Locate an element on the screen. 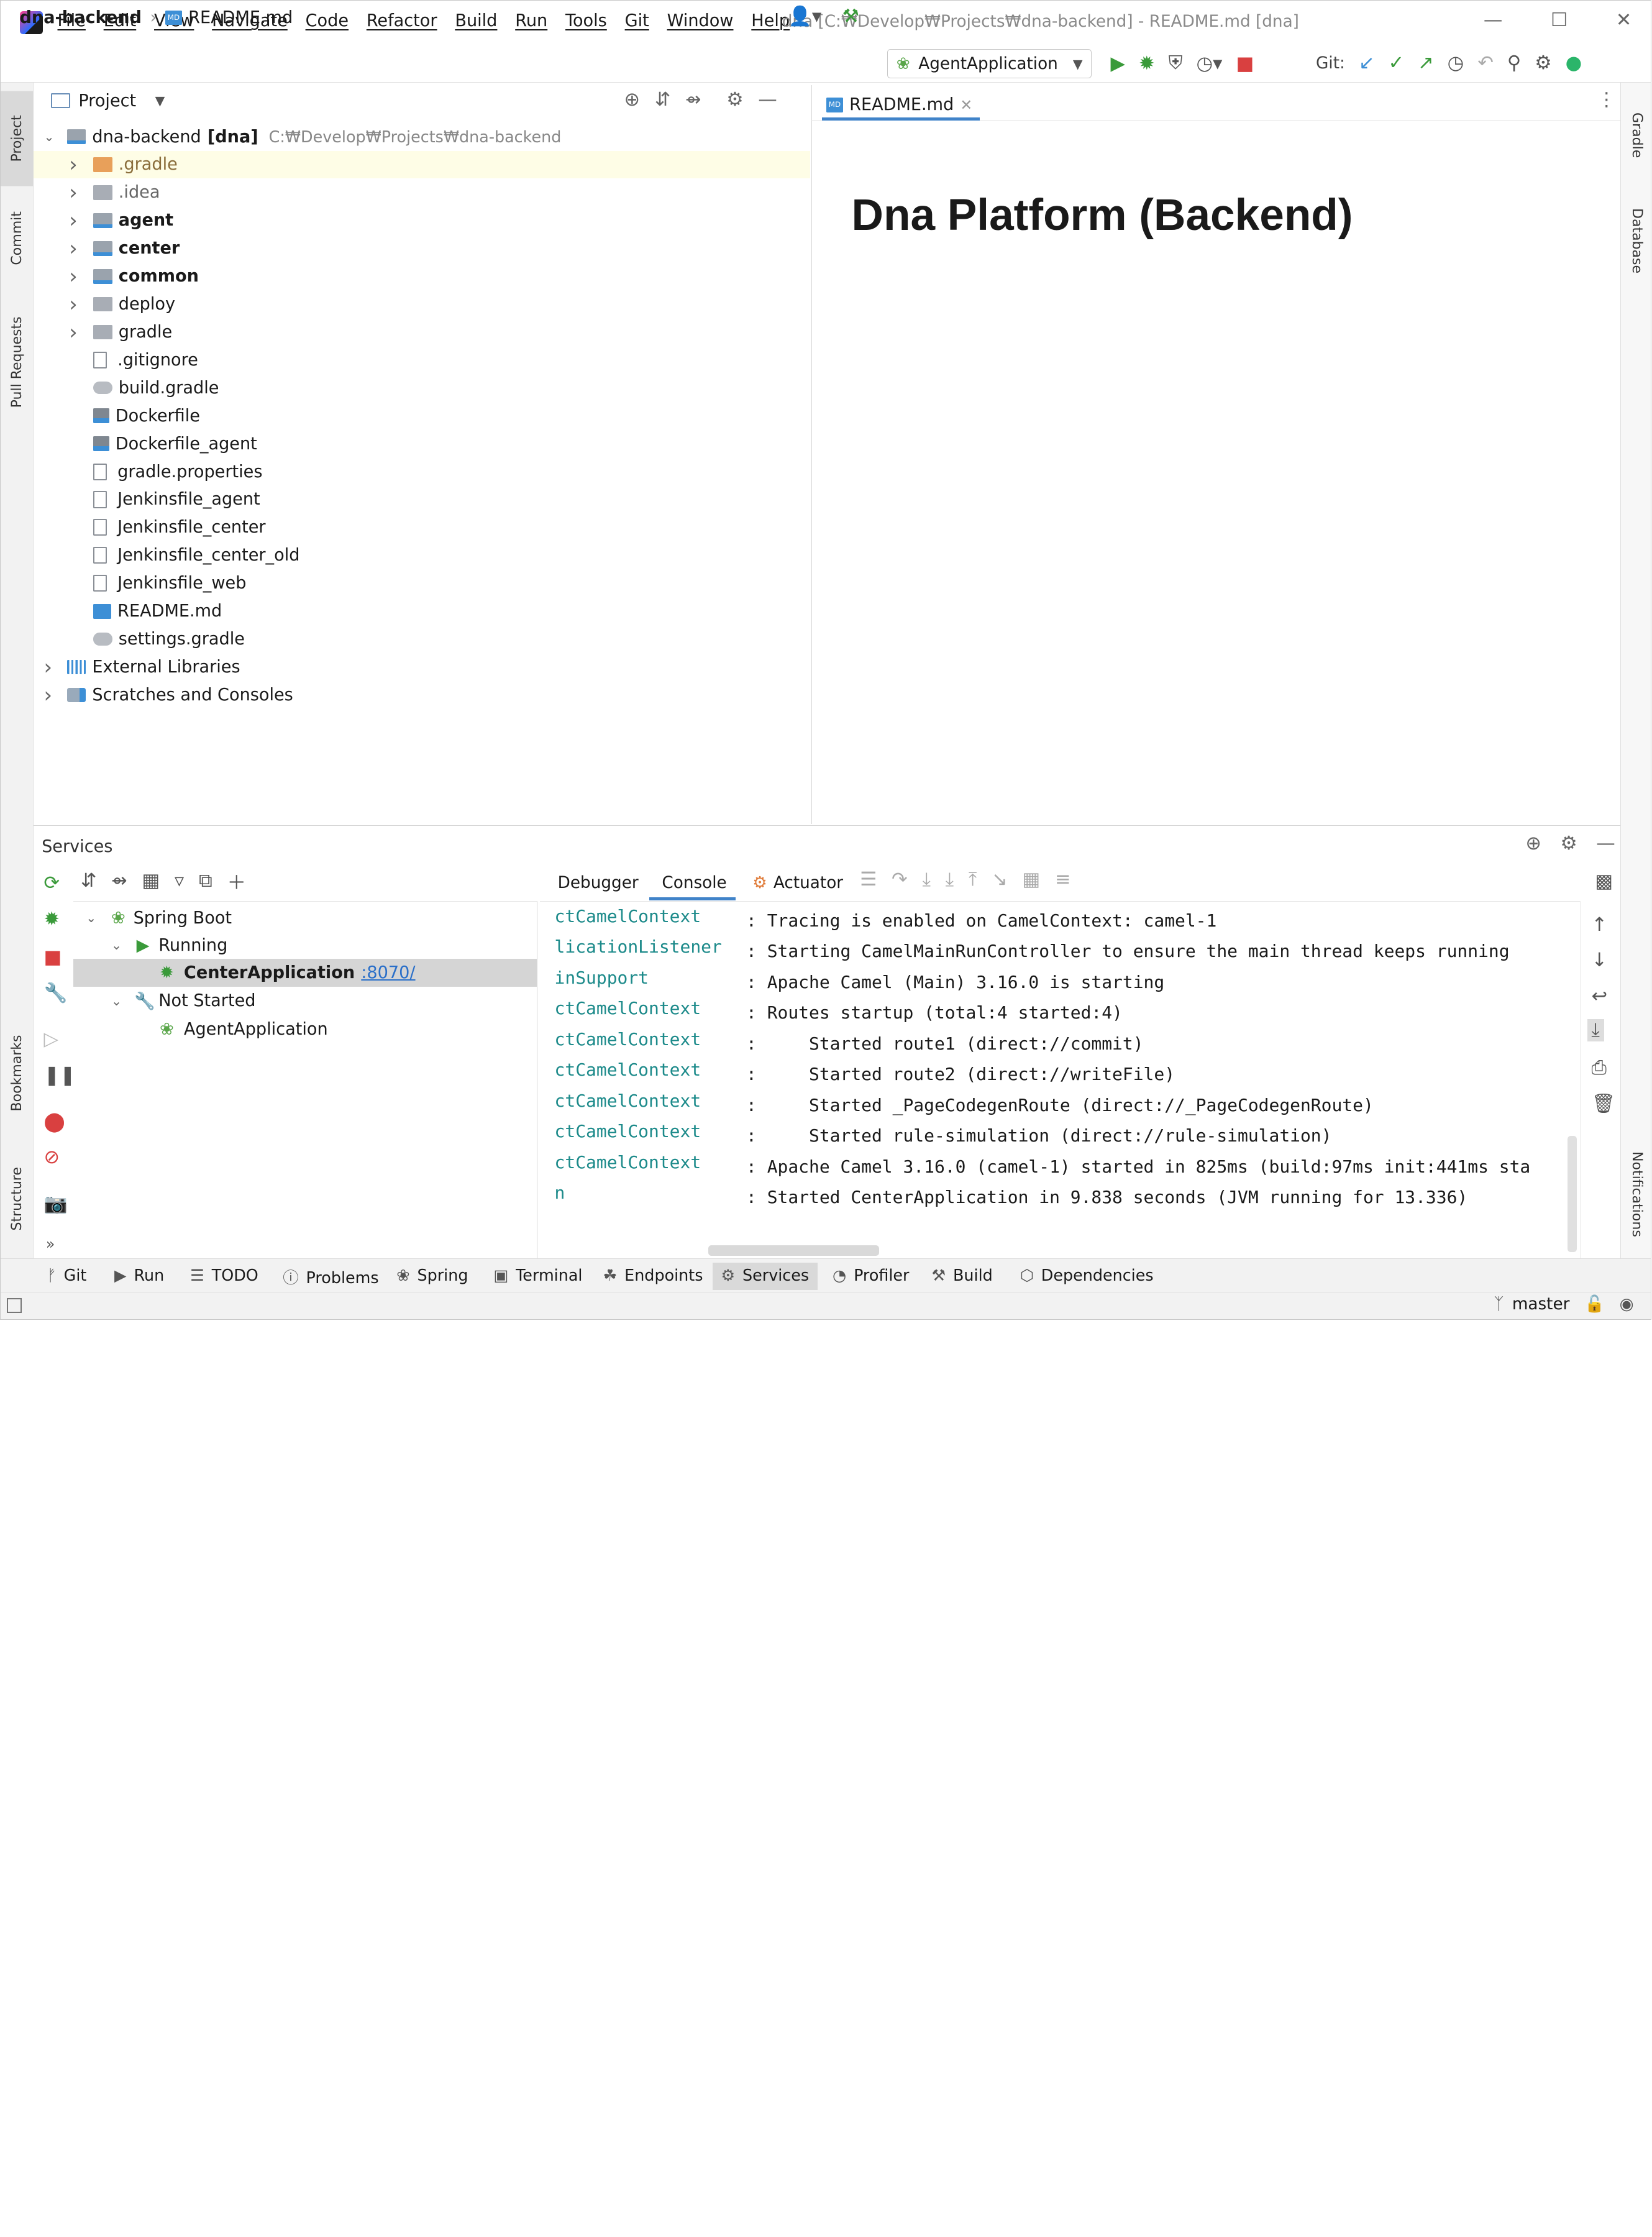  settings-gear-icon: ⚙ is located at coordinates (1543, 63).